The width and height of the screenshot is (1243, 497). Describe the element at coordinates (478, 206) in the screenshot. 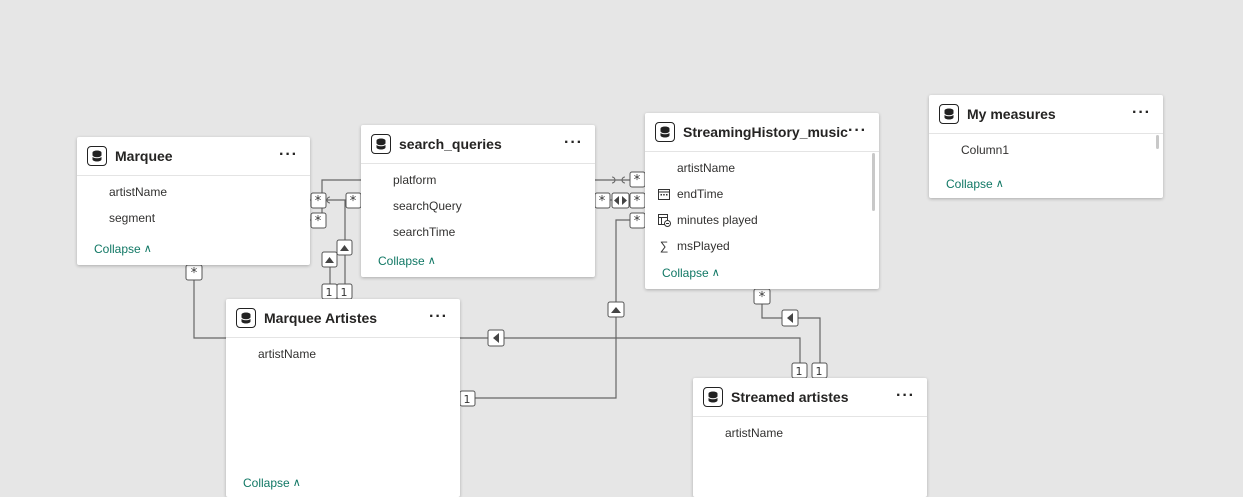

I see `field-searchQuery: searchQuery` at that location.